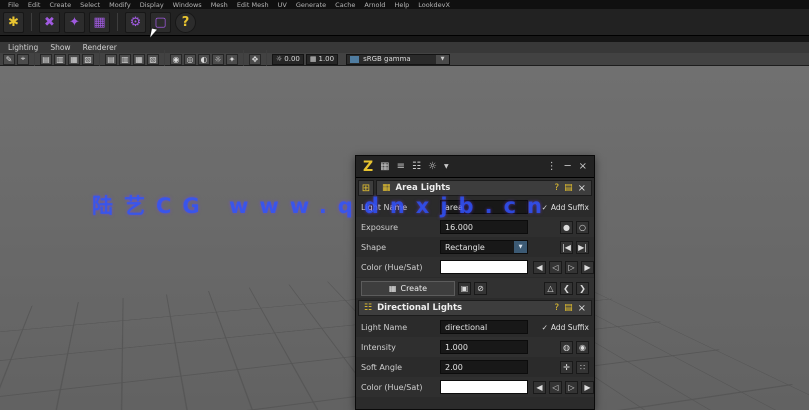 The width and height of the screenshot is (809, 410). Describe the element at coordinates (49, 22) in the screenshot. I see `cut-tool-icon: ✖` at that location.